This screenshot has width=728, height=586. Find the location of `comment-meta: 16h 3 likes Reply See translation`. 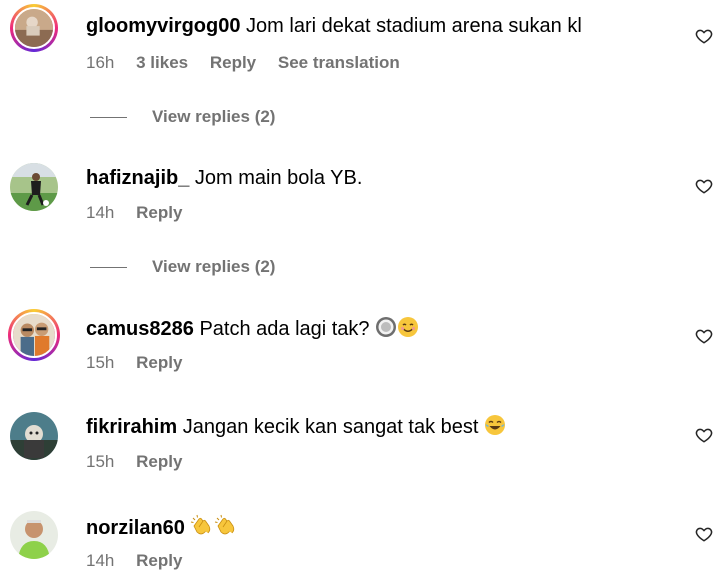

comment-meta: 16h 3 likes Reply See translation is located at coordinates (251, 63).